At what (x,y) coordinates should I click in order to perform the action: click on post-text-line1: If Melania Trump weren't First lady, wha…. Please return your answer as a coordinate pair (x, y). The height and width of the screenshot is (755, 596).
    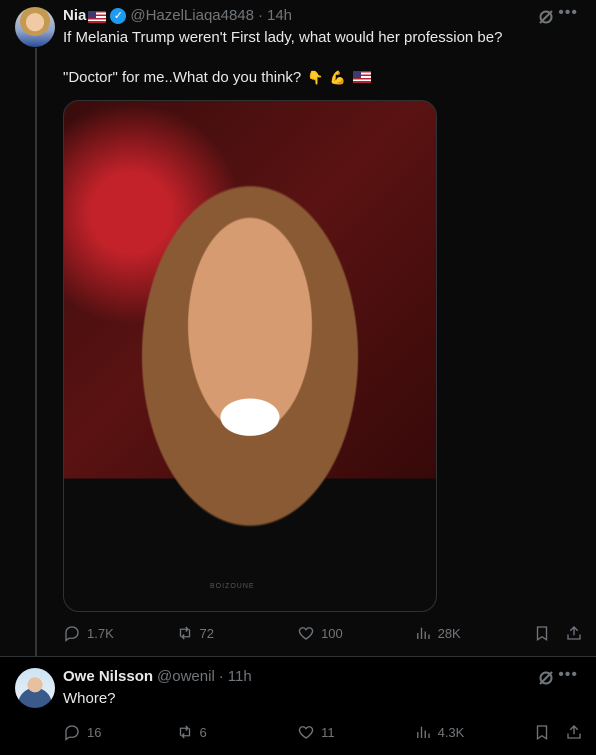
    Looking at the image, I should click on (283, 37).